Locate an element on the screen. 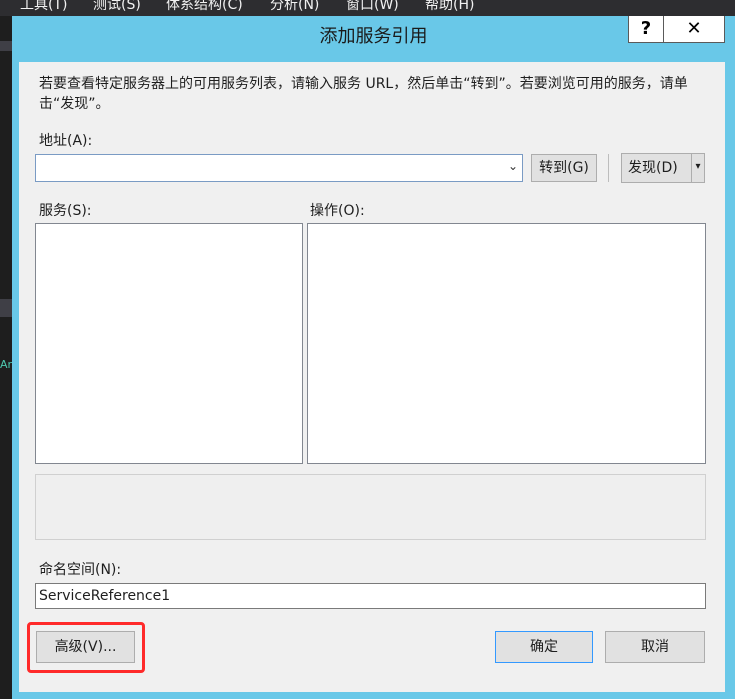  go-button: 转到(G) is located at coordinates (564, 168).